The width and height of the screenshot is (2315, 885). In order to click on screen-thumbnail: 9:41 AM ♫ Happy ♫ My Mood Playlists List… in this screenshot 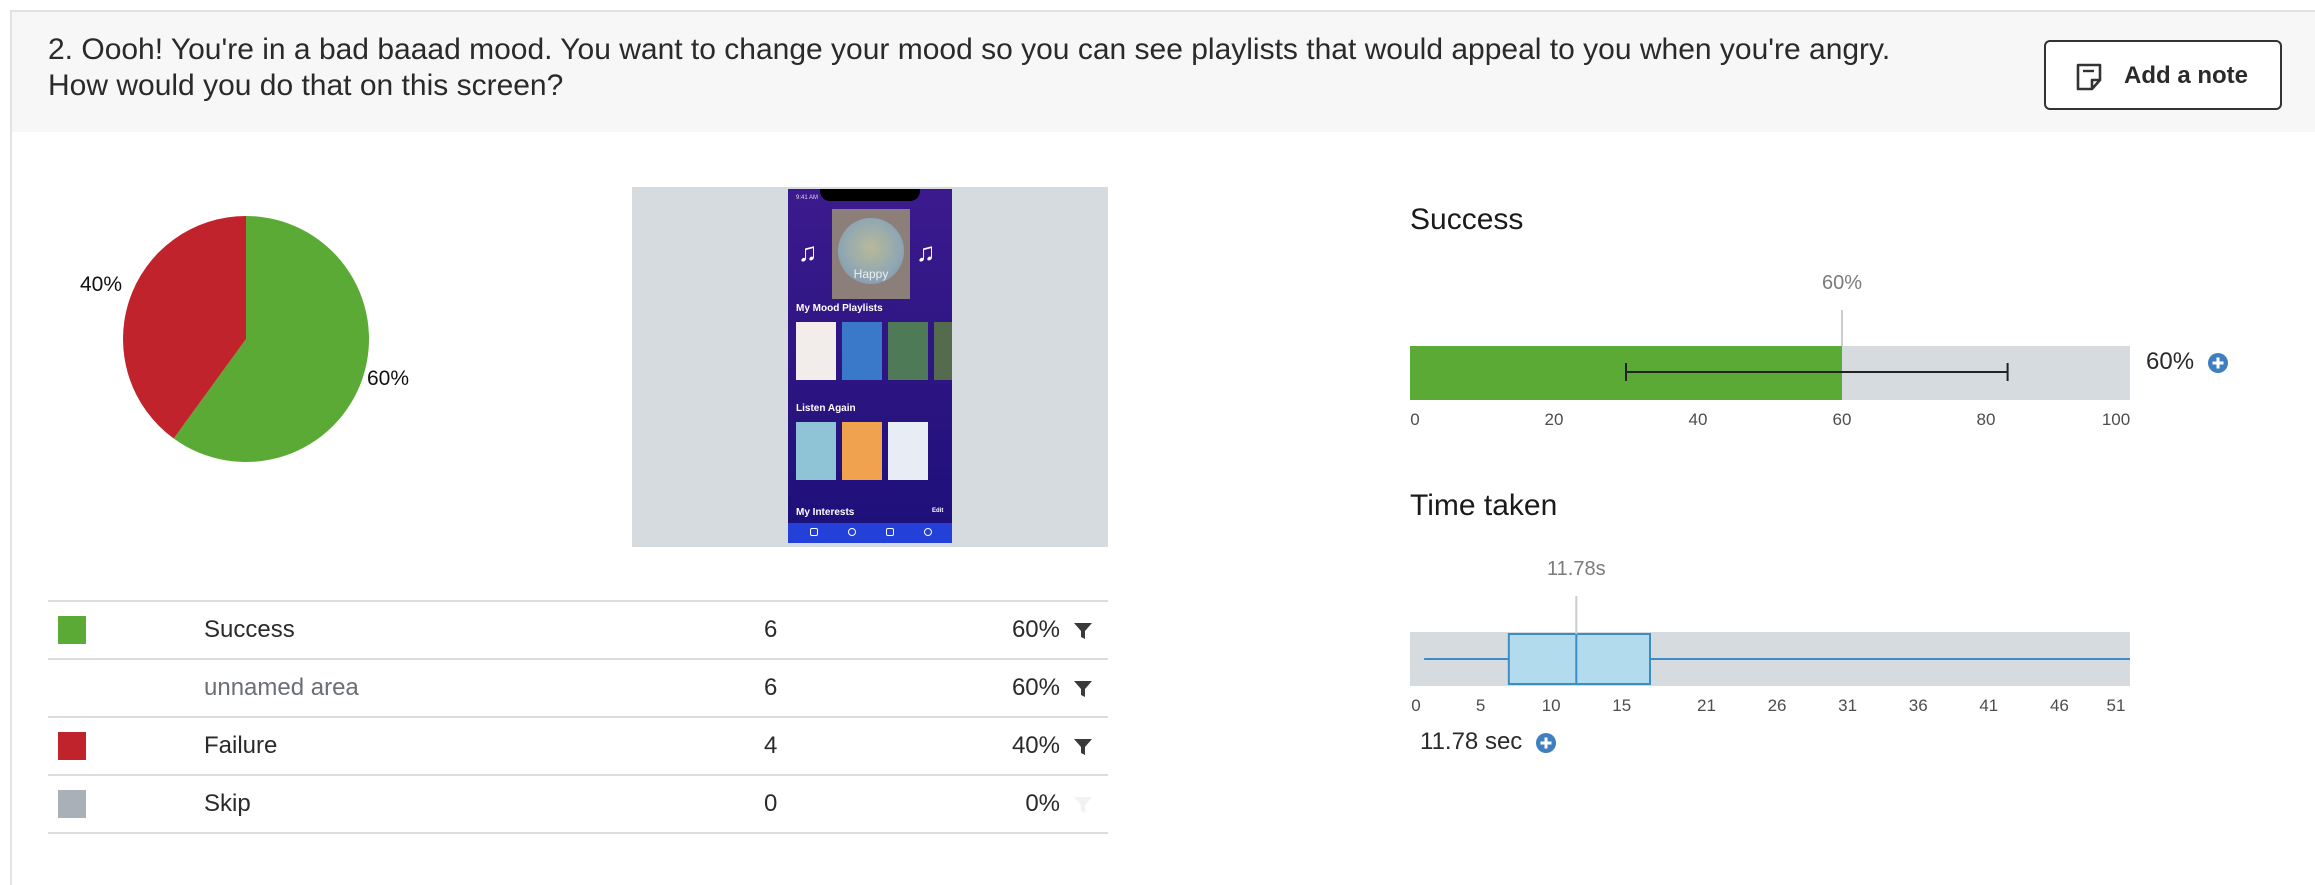, I will do `click(870, 367)`.